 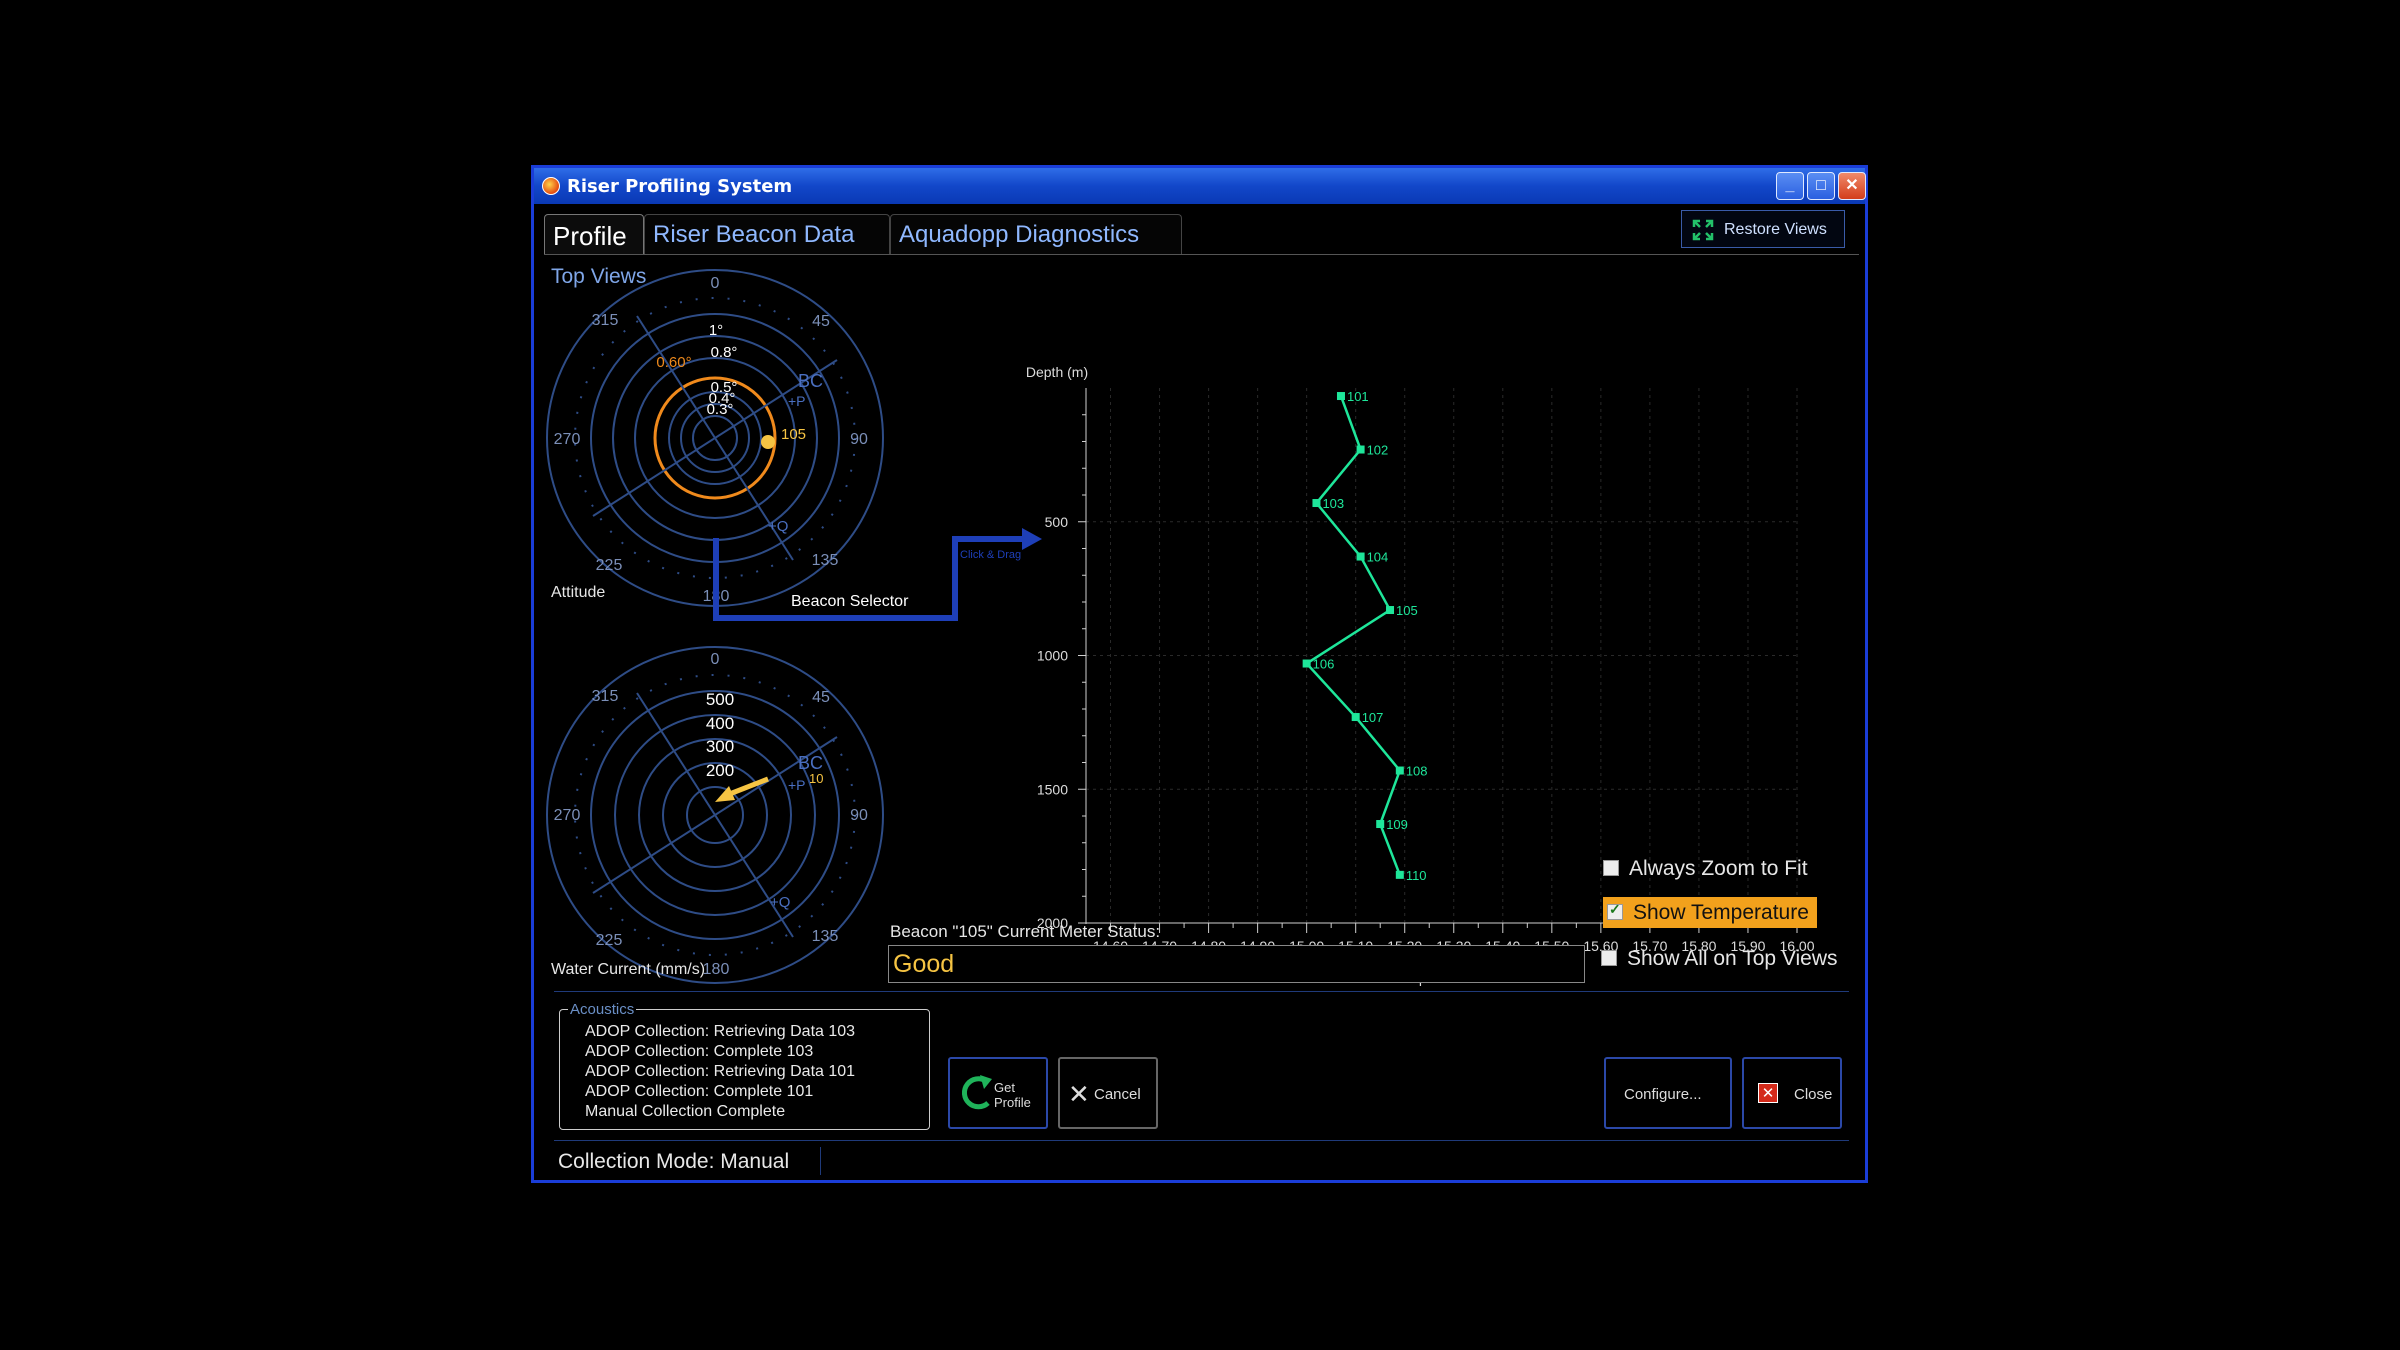 What do you see at coordinates (1353, 635) in the screenshot?
I see `series-line` at bounding box center [1353, 635].